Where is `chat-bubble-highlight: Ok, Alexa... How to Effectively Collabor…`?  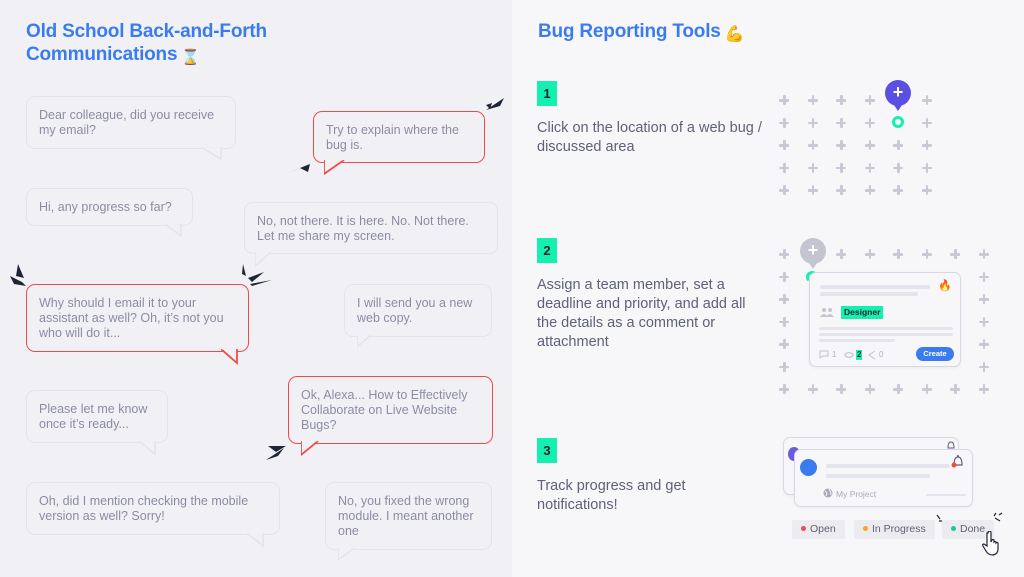 chat-bubble-highlight: Ok, Alexa... How to Effectively Collabor… is located at coordinates (390, 416).